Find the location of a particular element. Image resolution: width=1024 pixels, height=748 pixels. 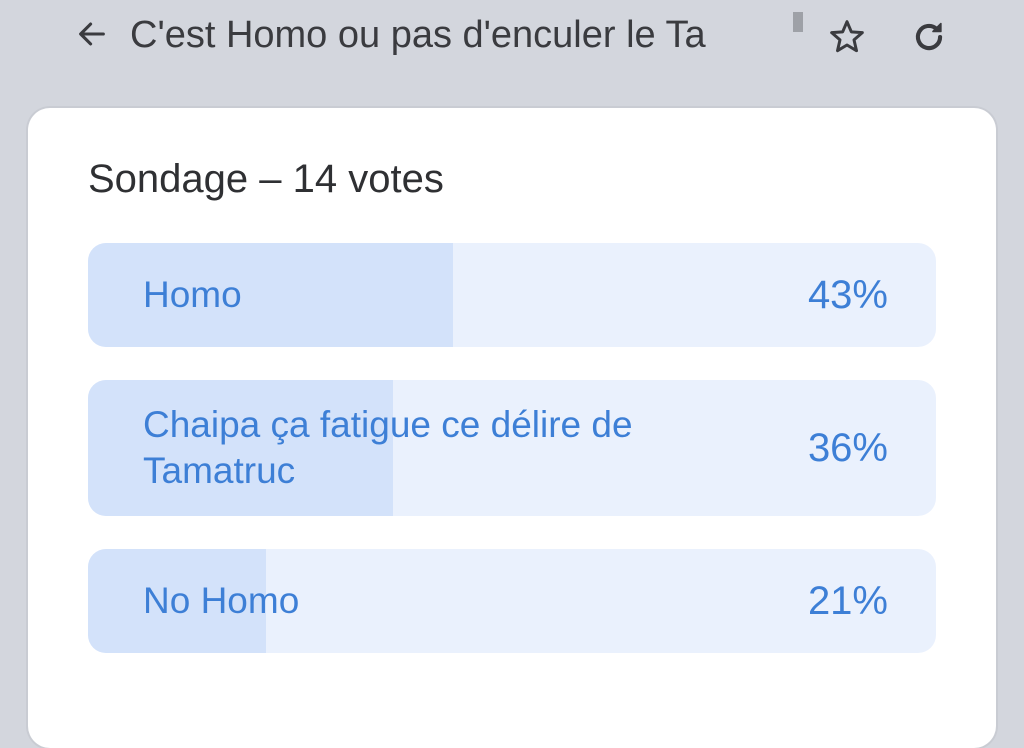

poll-option-label: Chaipa ça fatigue ce délire de Tamatruc is located at coordinates (388, 447).